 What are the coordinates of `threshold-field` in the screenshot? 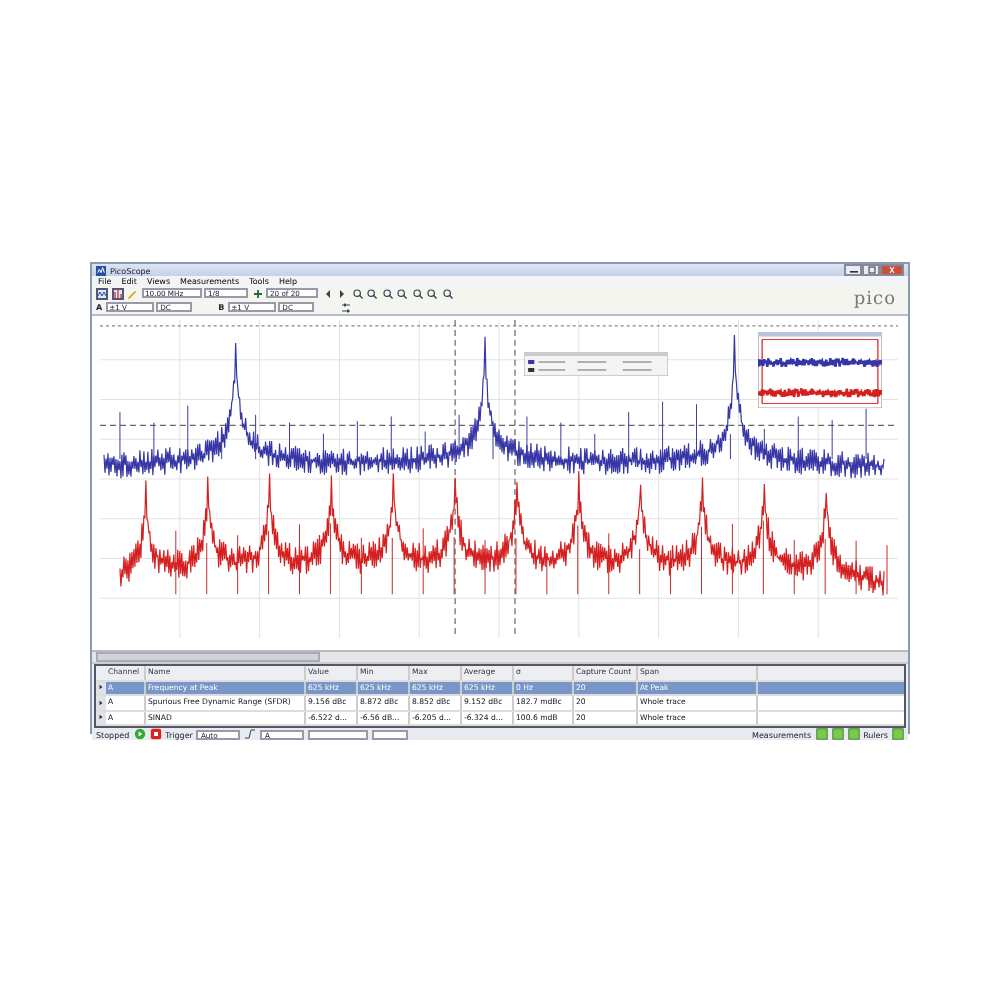 It's located at (338, 734).